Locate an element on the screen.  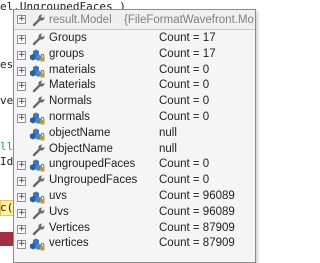
datatip-member-row: + UngroupedFaces Count = 0 is located at coordinates (134, 181).